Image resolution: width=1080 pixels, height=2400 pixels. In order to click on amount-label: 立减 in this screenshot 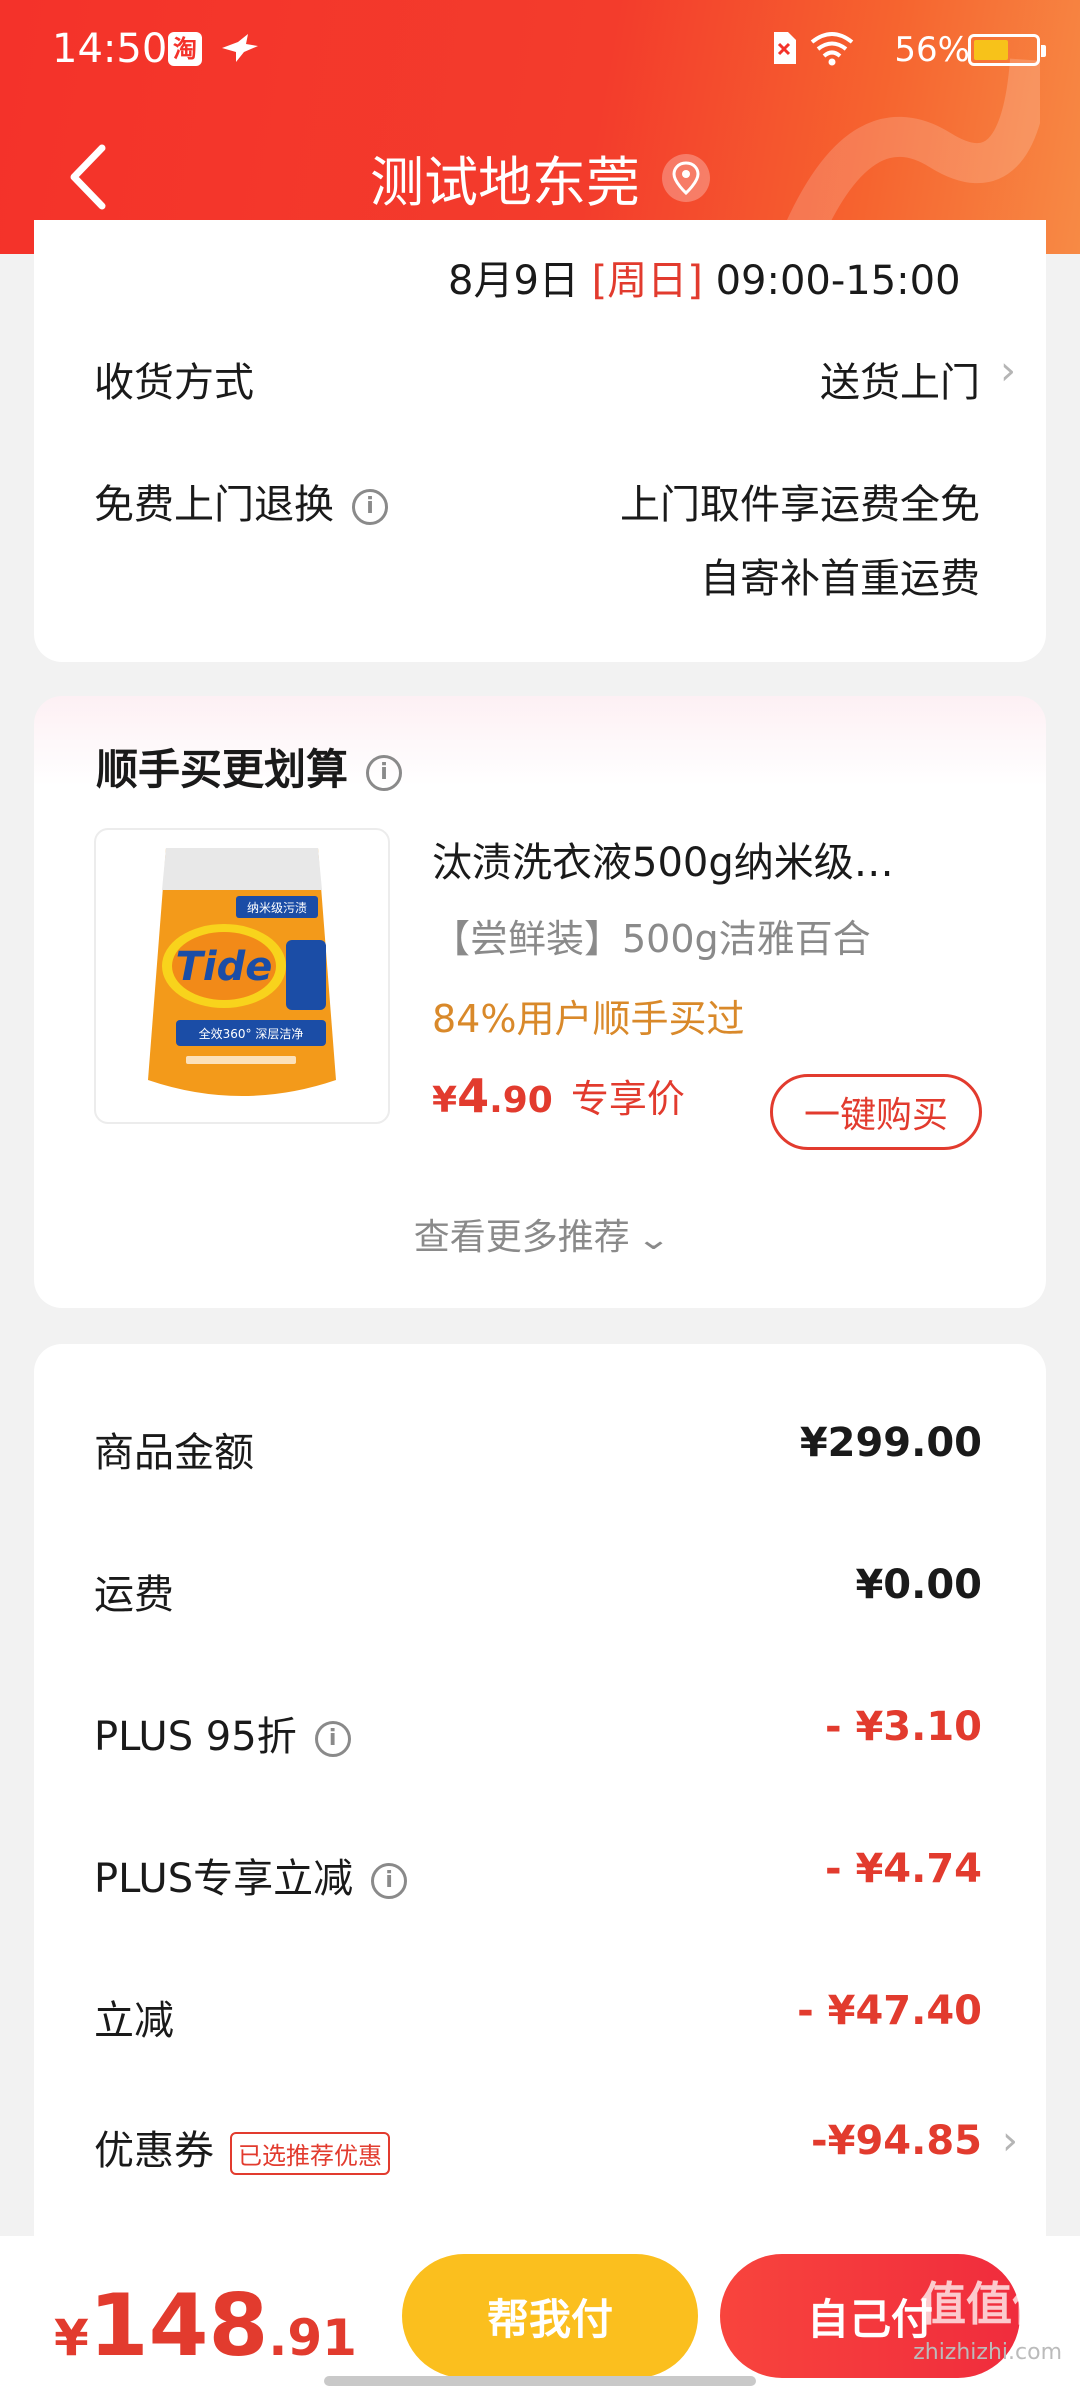, I will do `click(134, 2021)`.